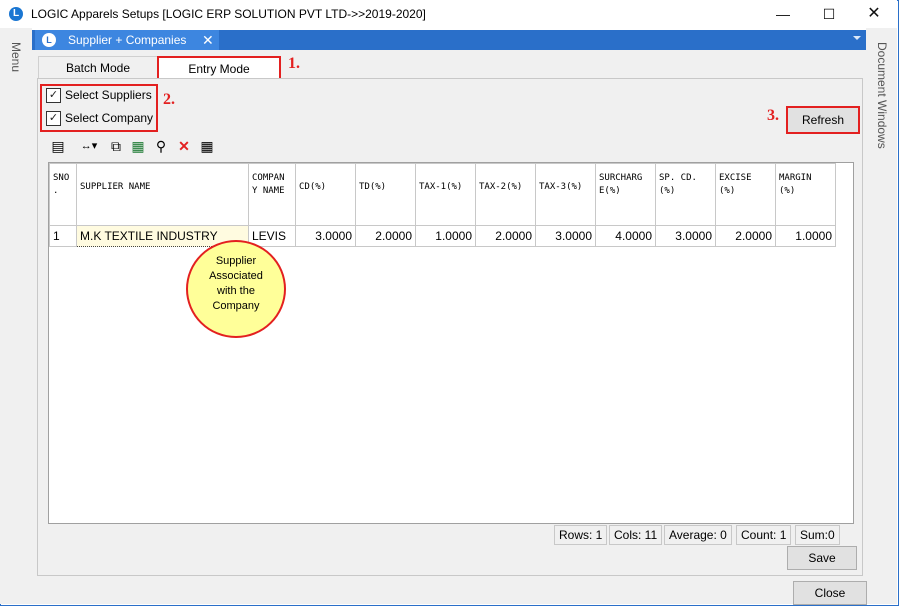  Describe the element at coordinates (98, 67) in the screenshot. I see `tab-batch-mode: Batch Mode` at that location.